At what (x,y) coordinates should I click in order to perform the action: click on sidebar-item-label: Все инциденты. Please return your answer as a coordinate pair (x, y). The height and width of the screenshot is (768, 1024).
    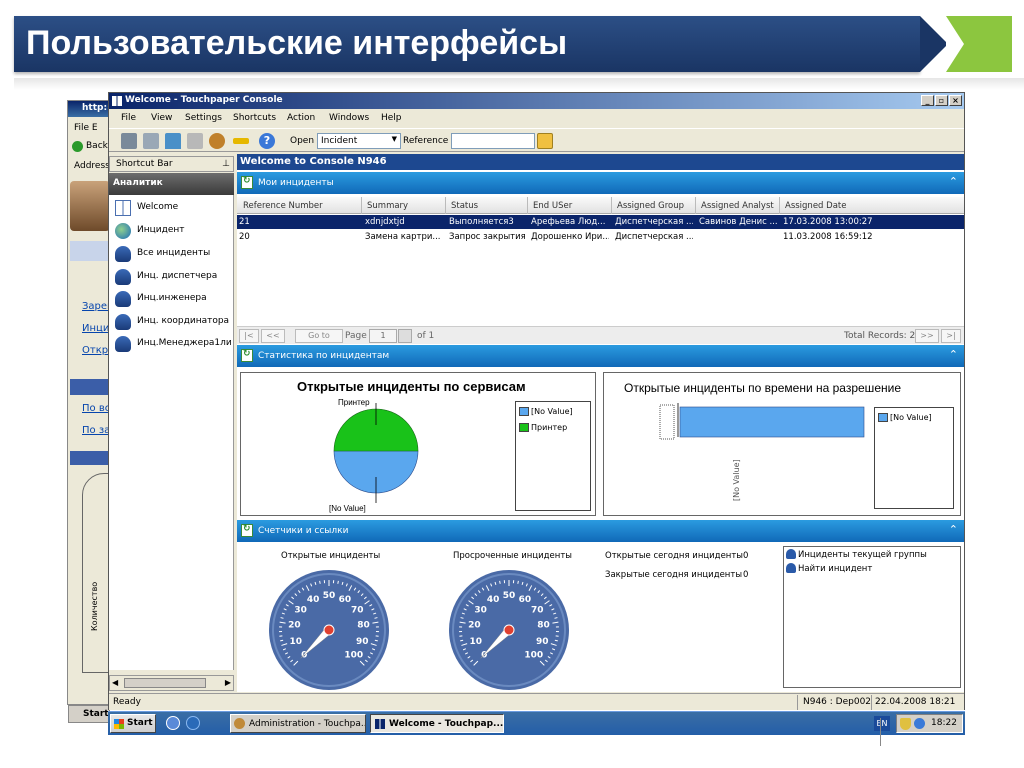
    Looking at the image, I should click on (174, 253).